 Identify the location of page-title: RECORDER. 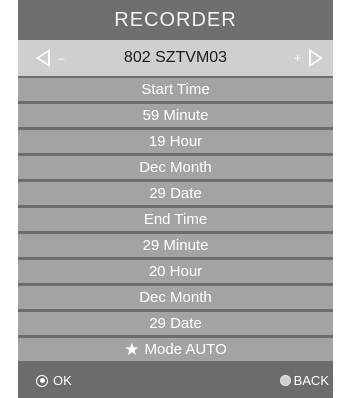
(175, 19).